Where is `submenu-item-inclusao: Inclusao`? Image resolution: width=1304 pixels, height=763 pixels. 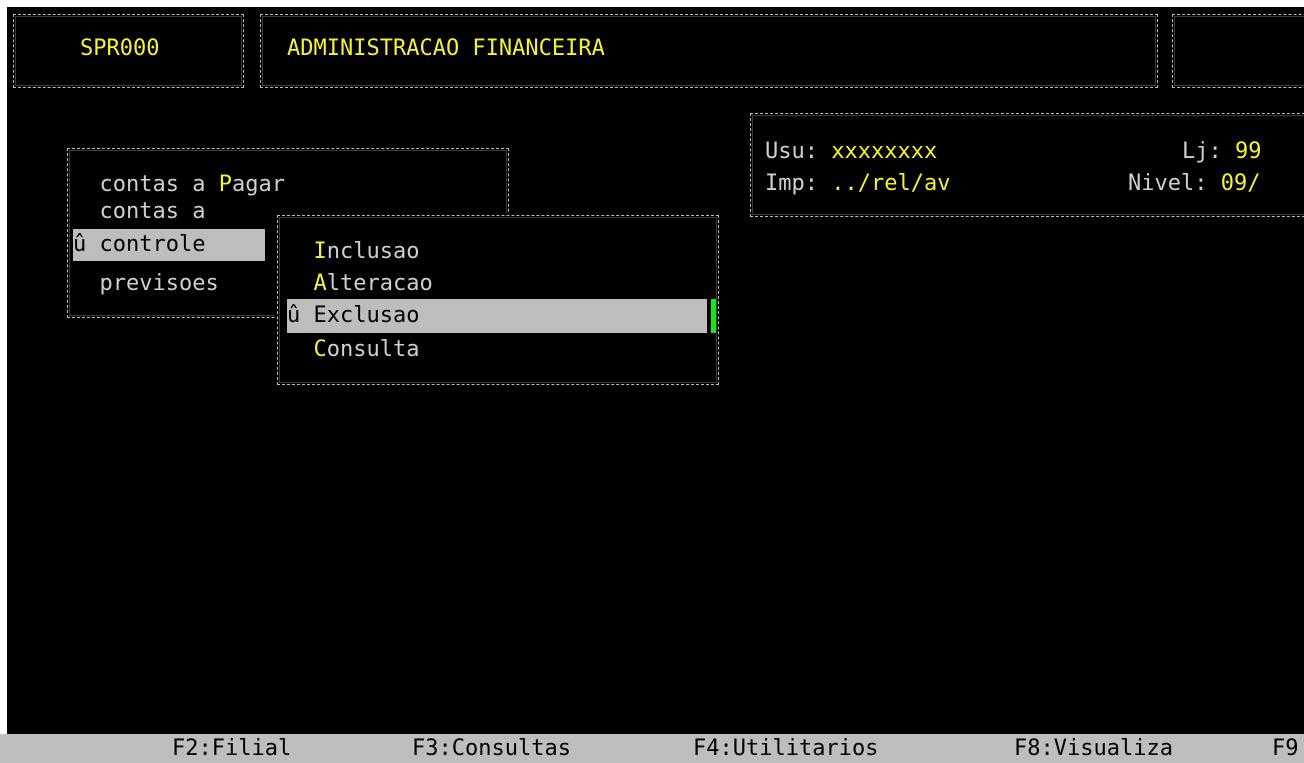 submenu-item-inclusao: Inclusao is located at coordinates (353, 252).